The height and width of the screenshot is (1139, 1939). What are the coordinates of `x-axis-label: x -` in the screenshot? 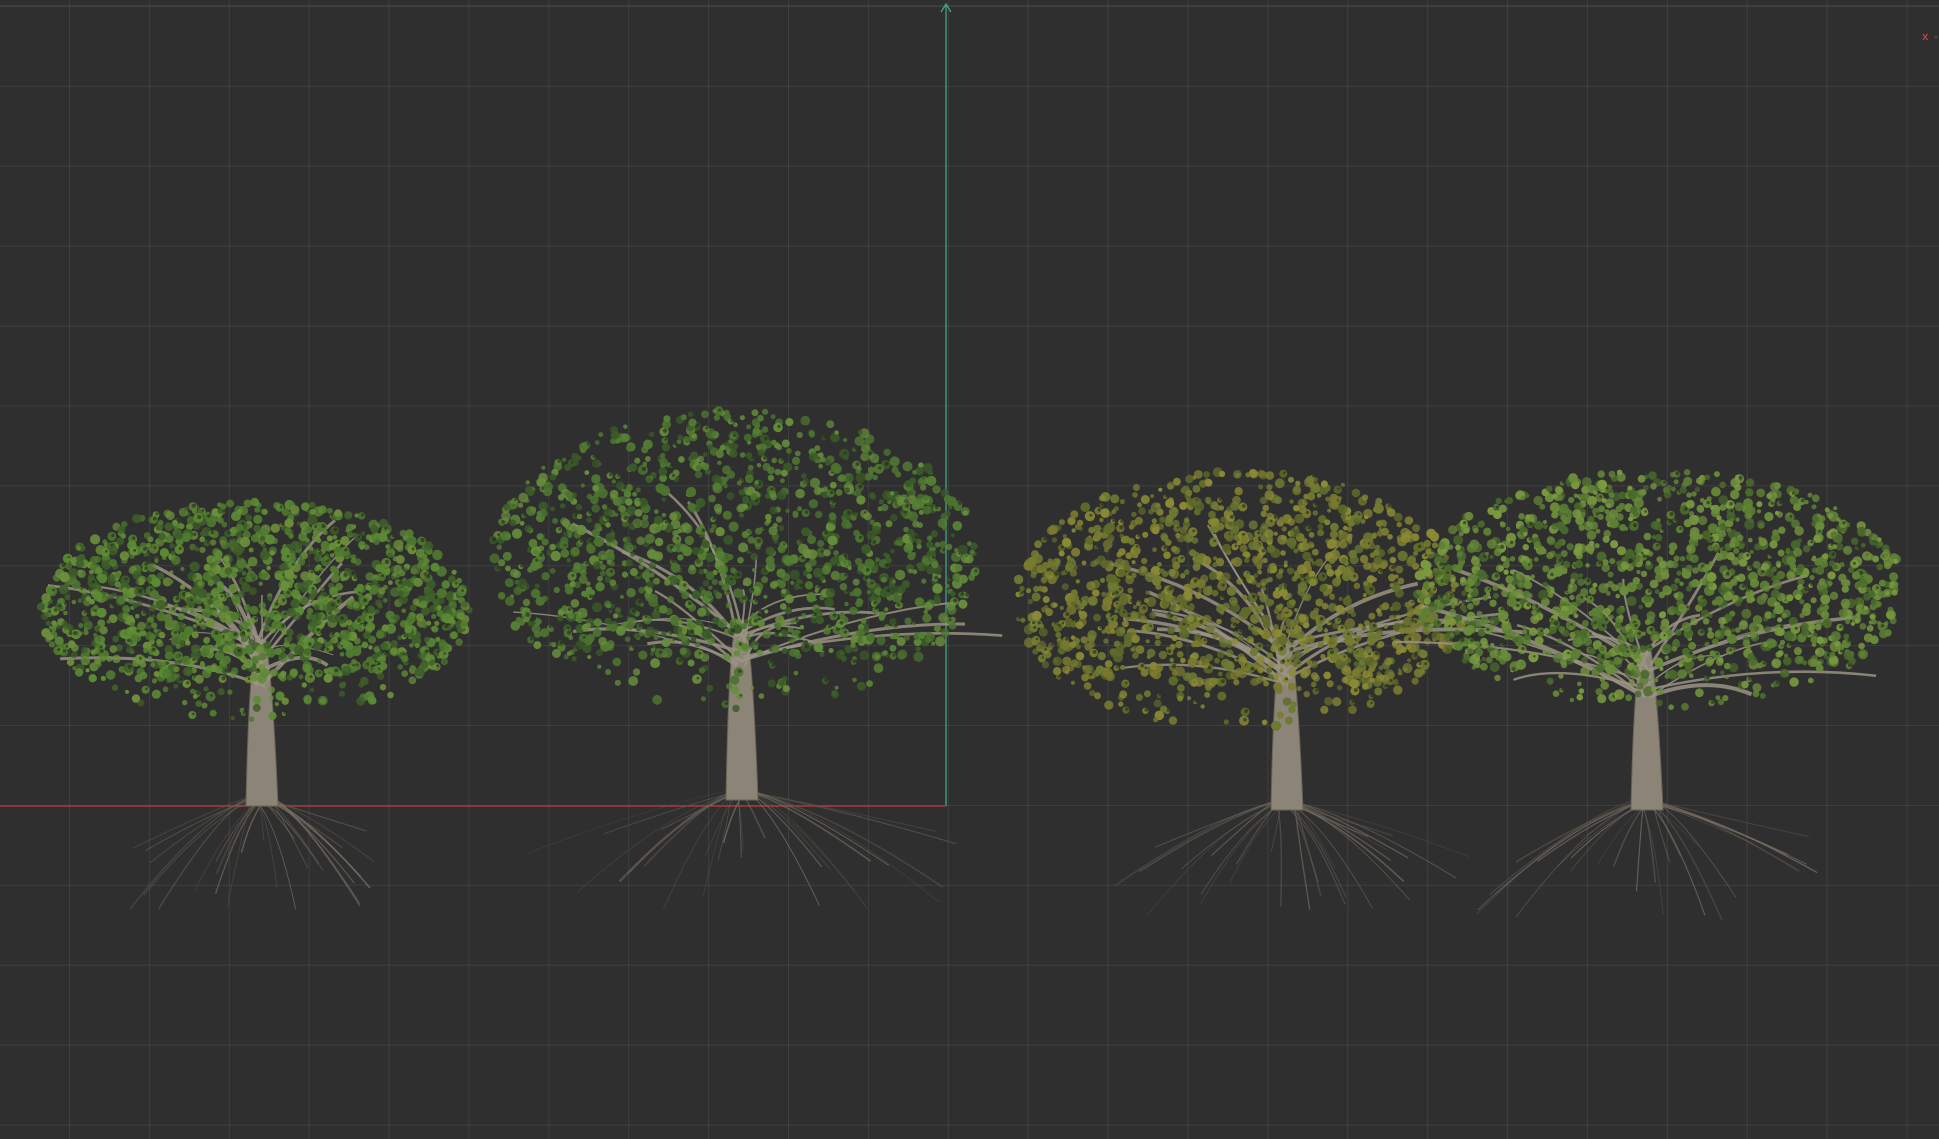 It's located at (1930, 36).